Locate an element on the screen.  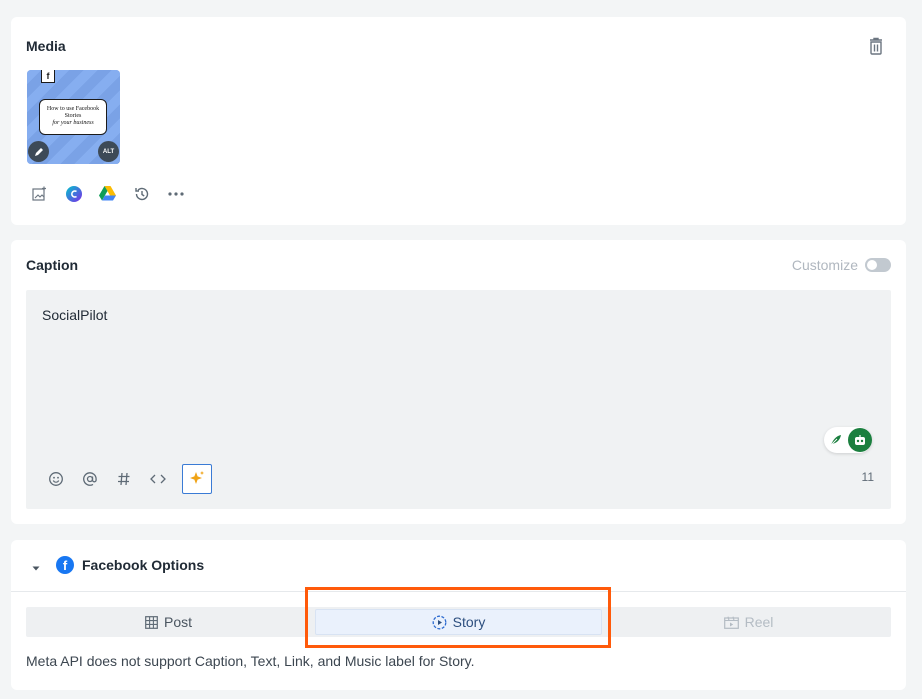
bot-icon is located at coordinates (860, 440).